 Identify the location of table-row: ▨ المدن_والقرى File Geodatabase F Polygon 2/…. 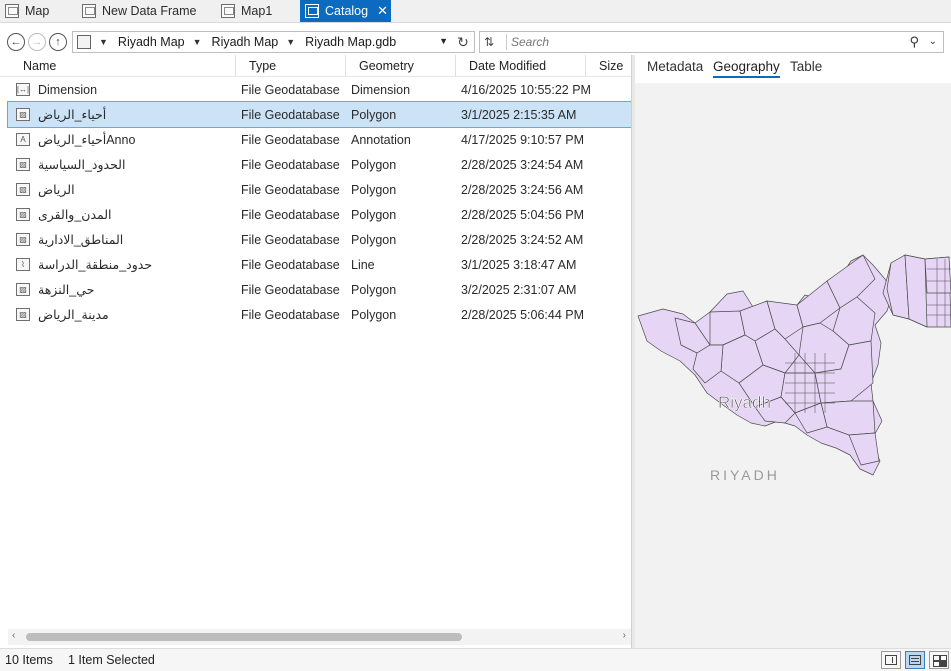
(319, 214).